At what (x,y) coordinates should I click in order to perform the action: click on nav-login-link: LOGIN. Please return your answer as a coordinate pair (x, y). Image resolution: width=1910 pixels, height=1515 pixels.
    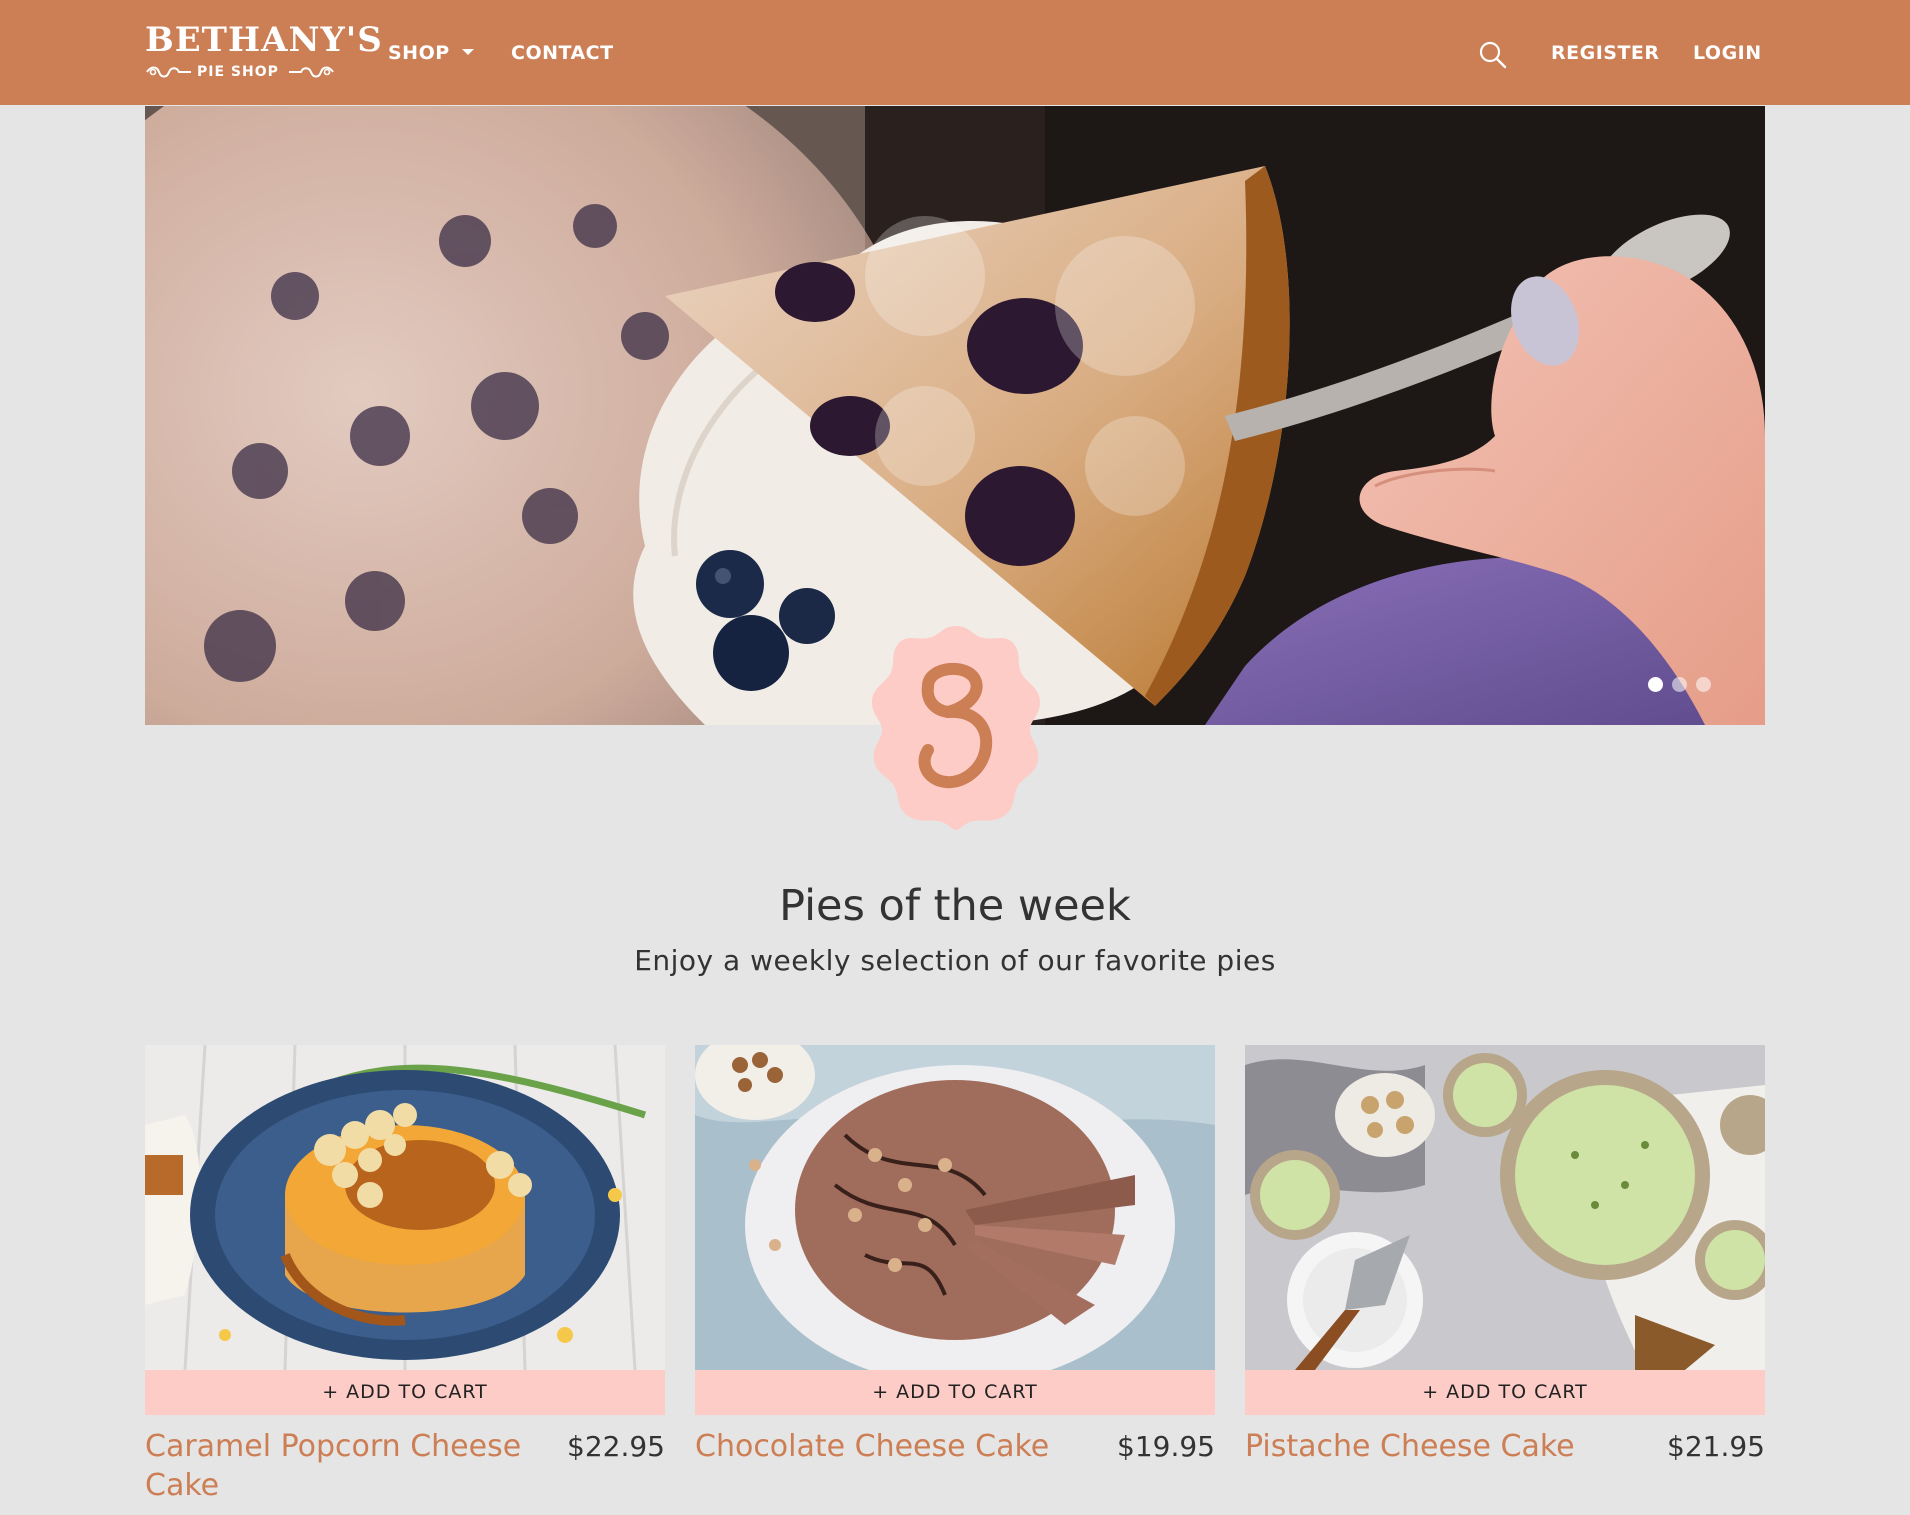
    Looking at the image, I should click on (1727, 53).